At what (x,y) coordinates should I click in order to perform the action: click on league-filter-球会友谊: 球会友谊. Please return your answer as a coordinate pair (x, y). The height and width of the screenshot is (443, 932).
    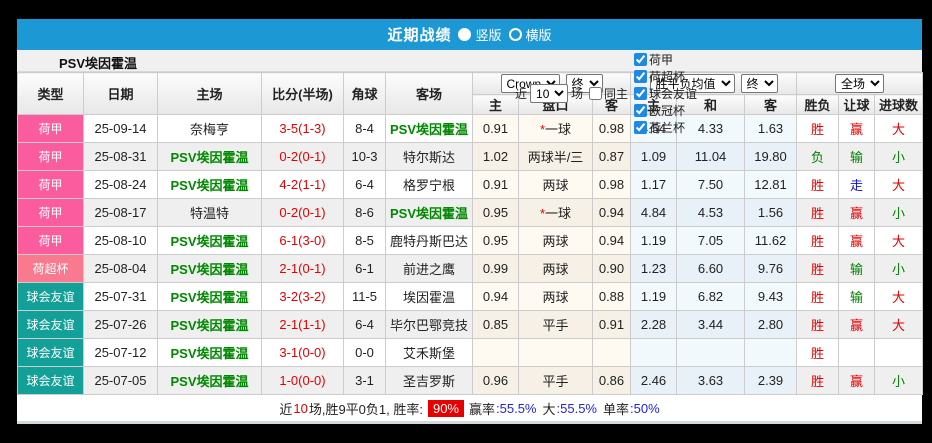
    Looking at the image, I should click on (664, 93).